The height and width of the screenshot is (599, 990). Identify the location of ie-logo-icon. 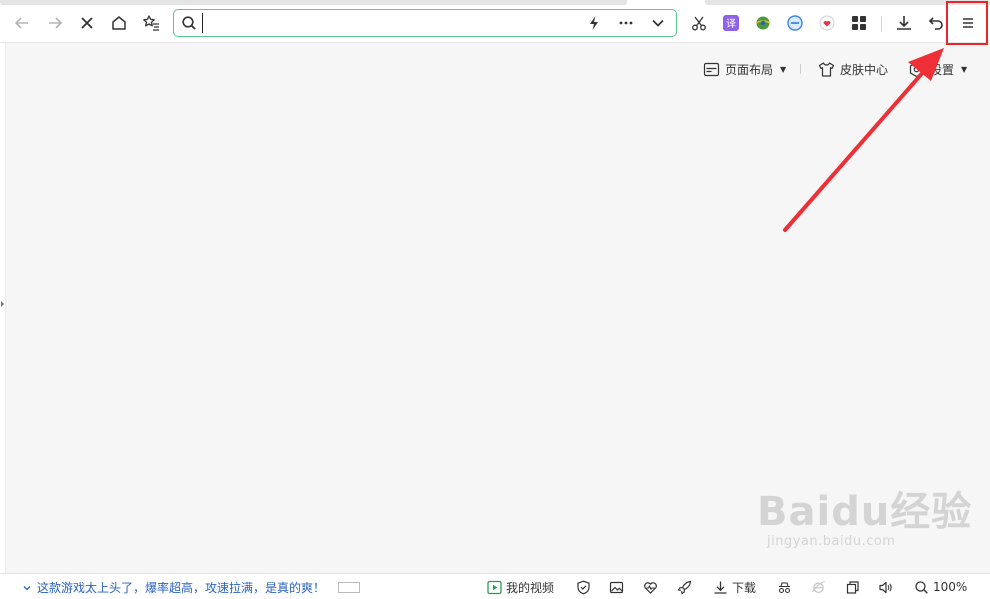
(818, 586).